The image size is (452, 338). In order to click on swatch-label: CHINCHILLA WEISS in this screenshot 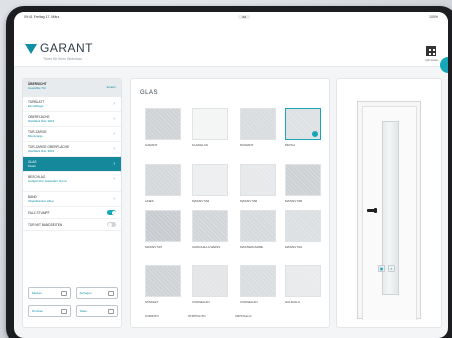, I will do `click(206, 247)`.